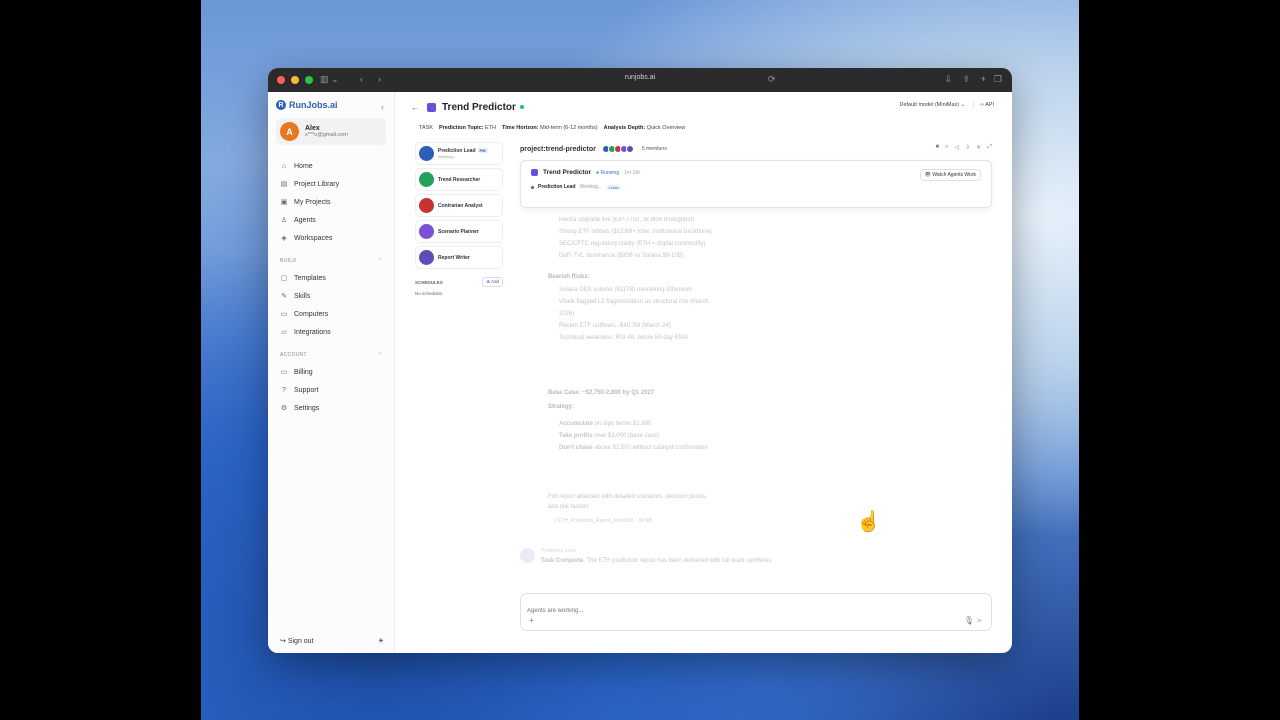  I want to click on sidebar-item-skills: ✎ Skills, so click(331, 296).